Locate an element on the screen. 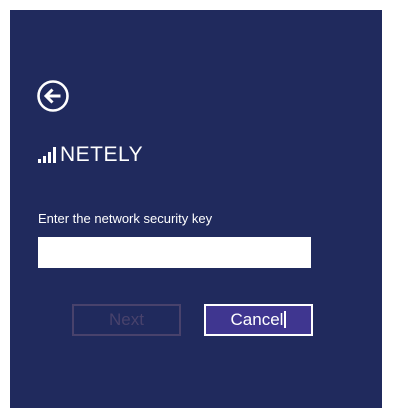  next-button: Next is located at coordinates (126, 320).